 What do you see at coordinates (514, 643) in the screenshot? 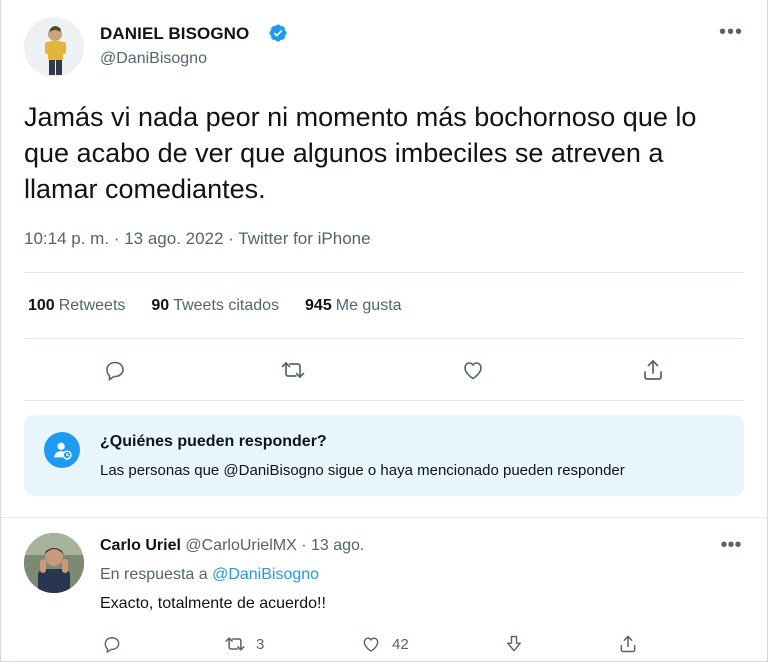
I see `downvote-arrow-icon` at bounding box center [514, 643].